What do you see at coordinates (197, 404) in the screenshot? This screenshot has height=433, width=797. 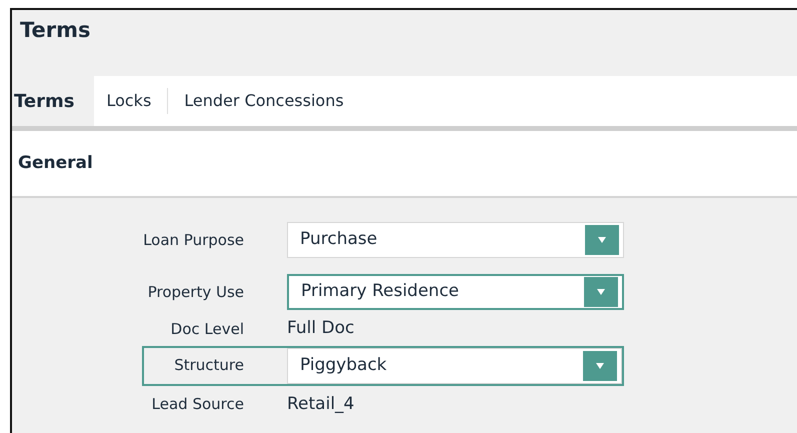 I see `field-label: Lead Source` at bounding box center [197, 404].